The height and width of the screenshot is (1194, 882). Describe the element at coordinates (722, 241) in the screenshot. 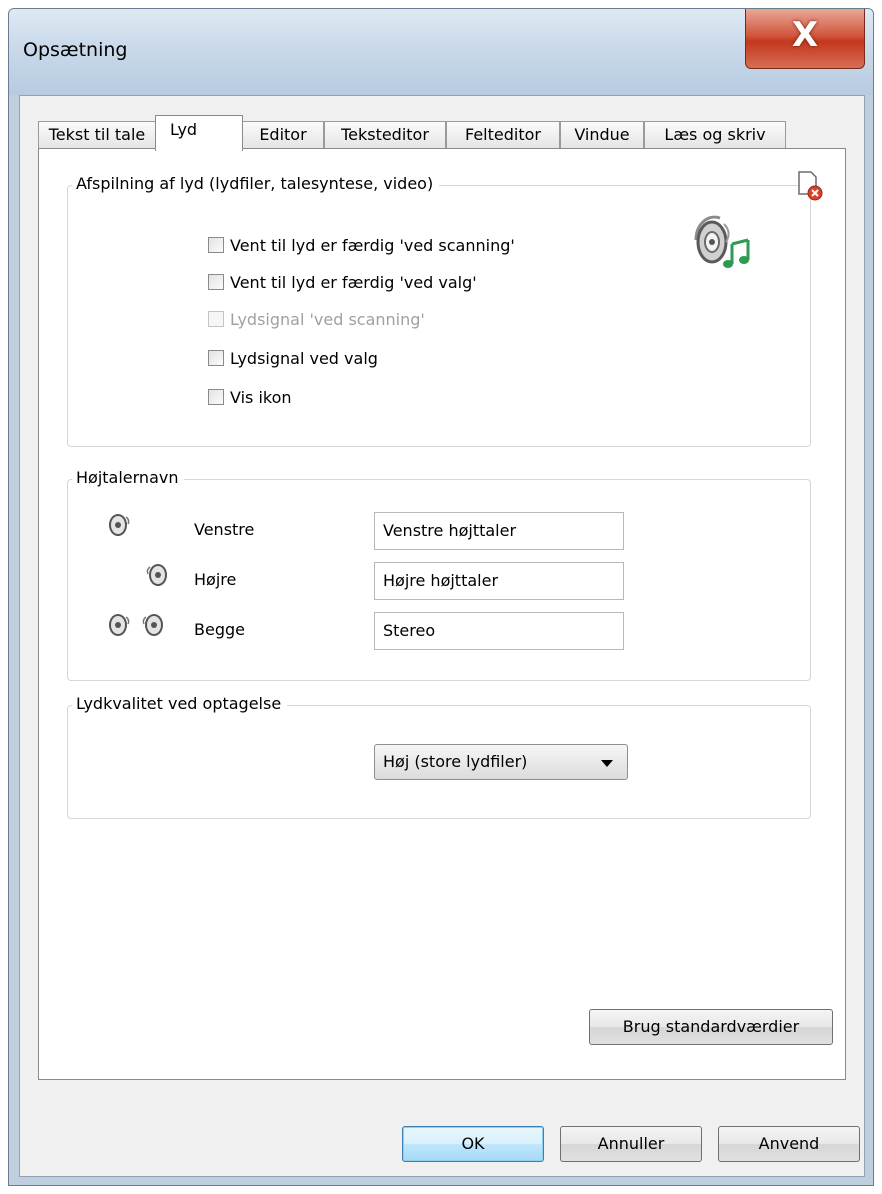

I see `speaker-music-icon` at that location.